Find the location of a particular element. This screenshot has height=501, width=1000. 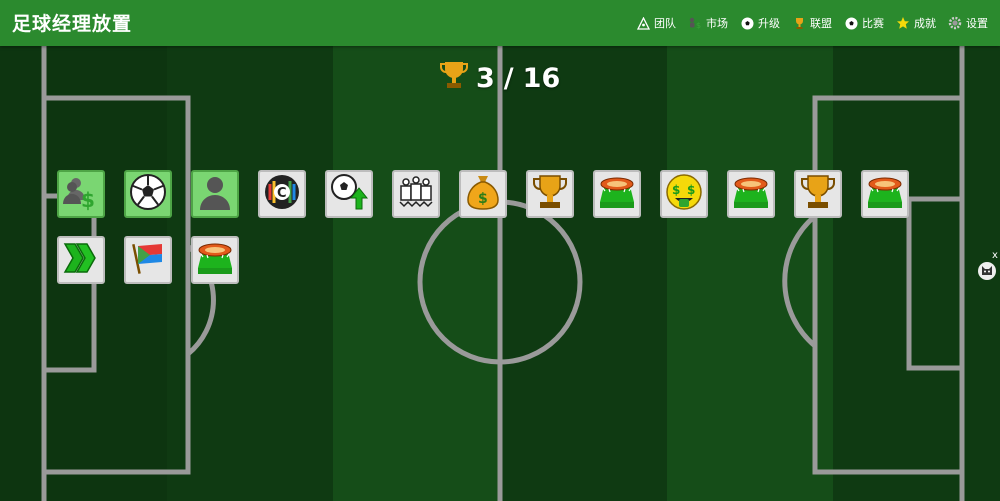

nav-league: 联盟 is located at coordinates (812, 23).